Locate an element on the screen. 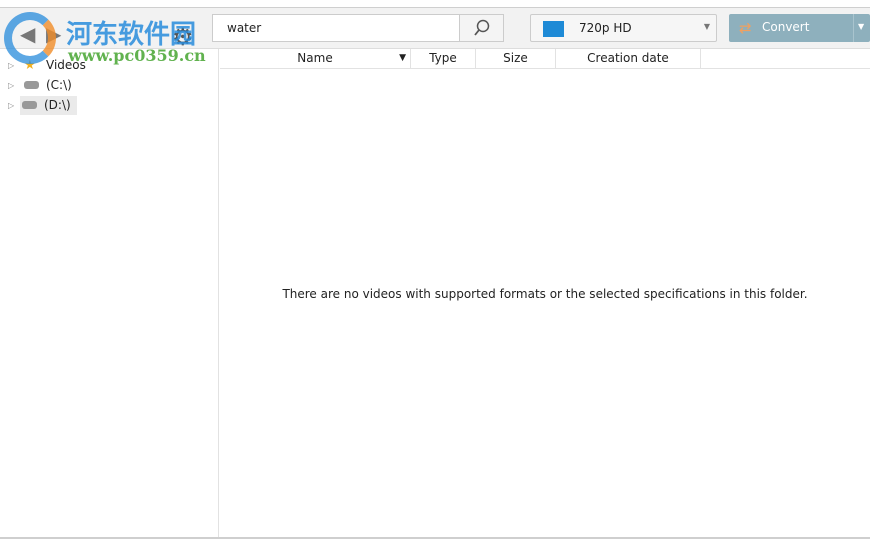  column-creation-date: Creation date is located at coordinates (628, 59).